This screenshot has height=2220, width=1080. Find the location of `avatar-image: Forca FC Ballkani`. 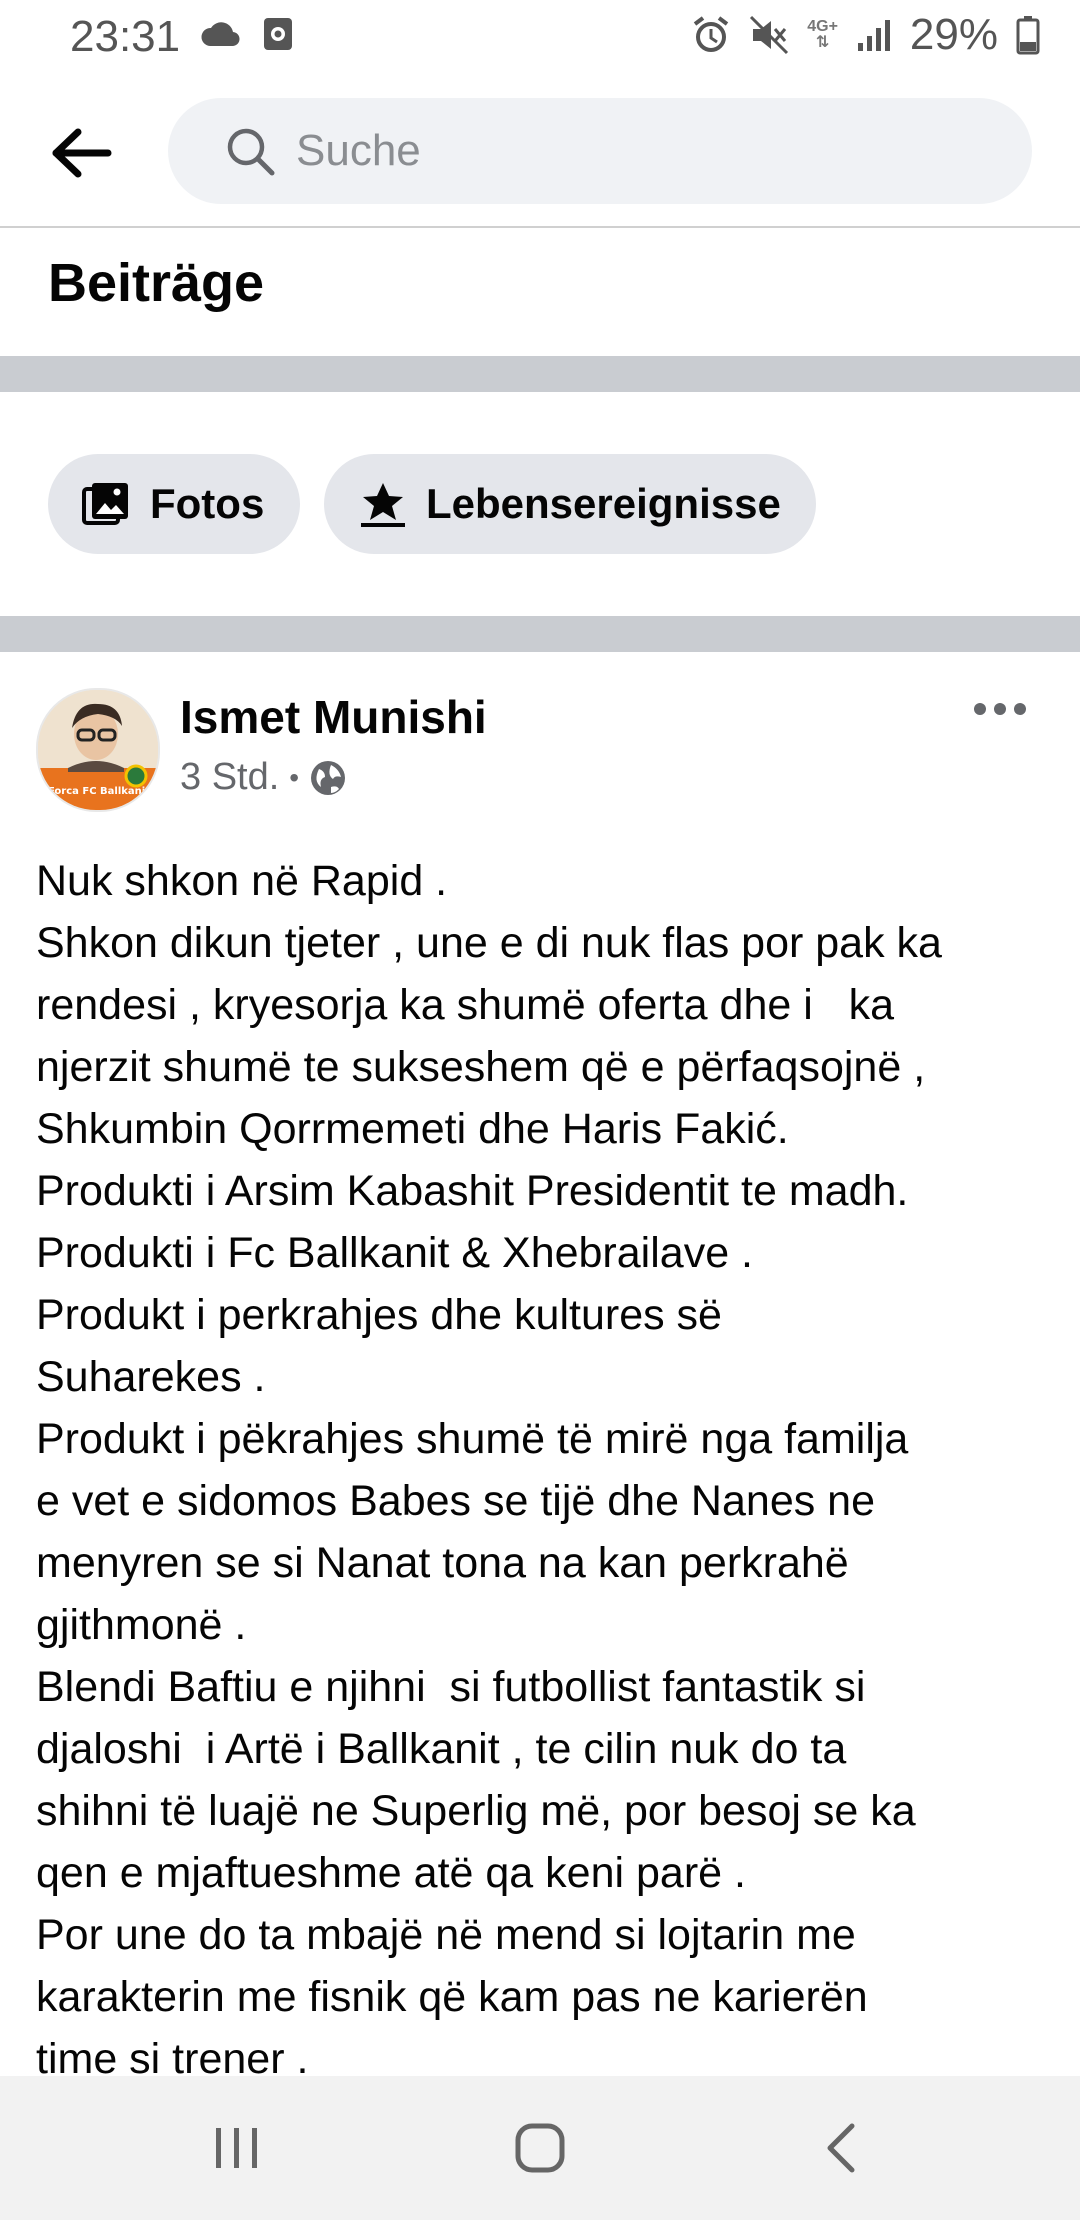

avatar-image: Forca FC Ballkani is located at coordinates (98, 750).